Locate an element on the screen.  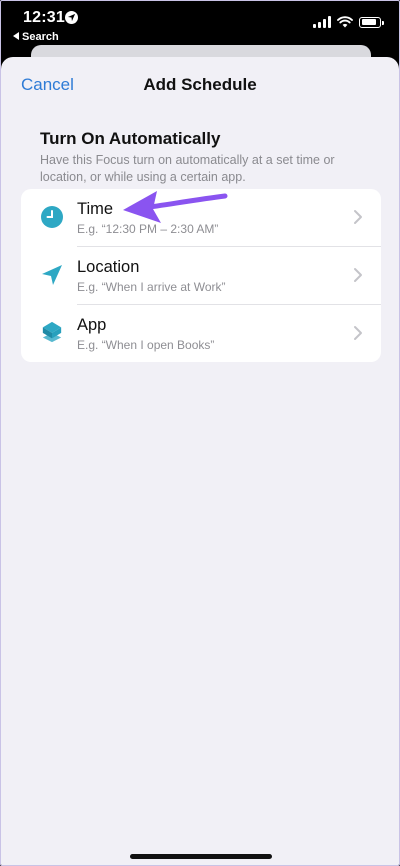
clock-icon is located at coordinates (52, 217).